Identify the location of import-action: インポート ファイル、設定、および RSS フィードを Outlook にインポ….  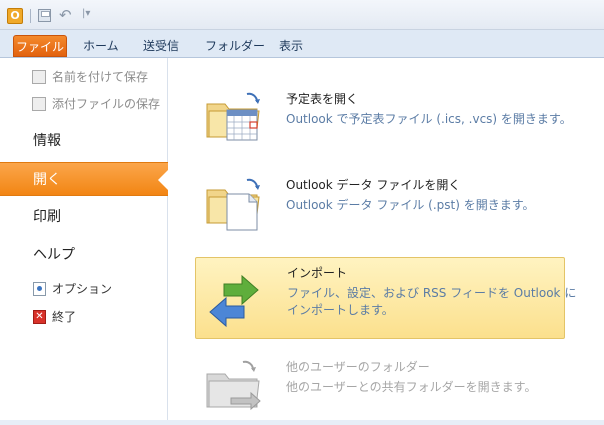
(385, 298).